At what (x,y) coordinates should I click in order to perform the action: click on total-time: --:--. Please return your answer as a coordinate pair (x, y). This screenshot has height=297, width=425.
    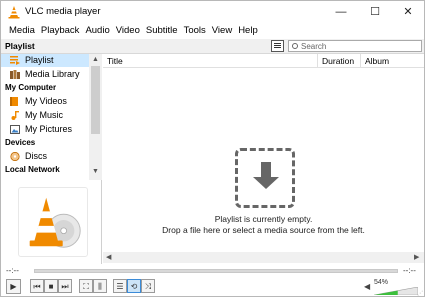
    Looking at the image, I should click on (409, 270).